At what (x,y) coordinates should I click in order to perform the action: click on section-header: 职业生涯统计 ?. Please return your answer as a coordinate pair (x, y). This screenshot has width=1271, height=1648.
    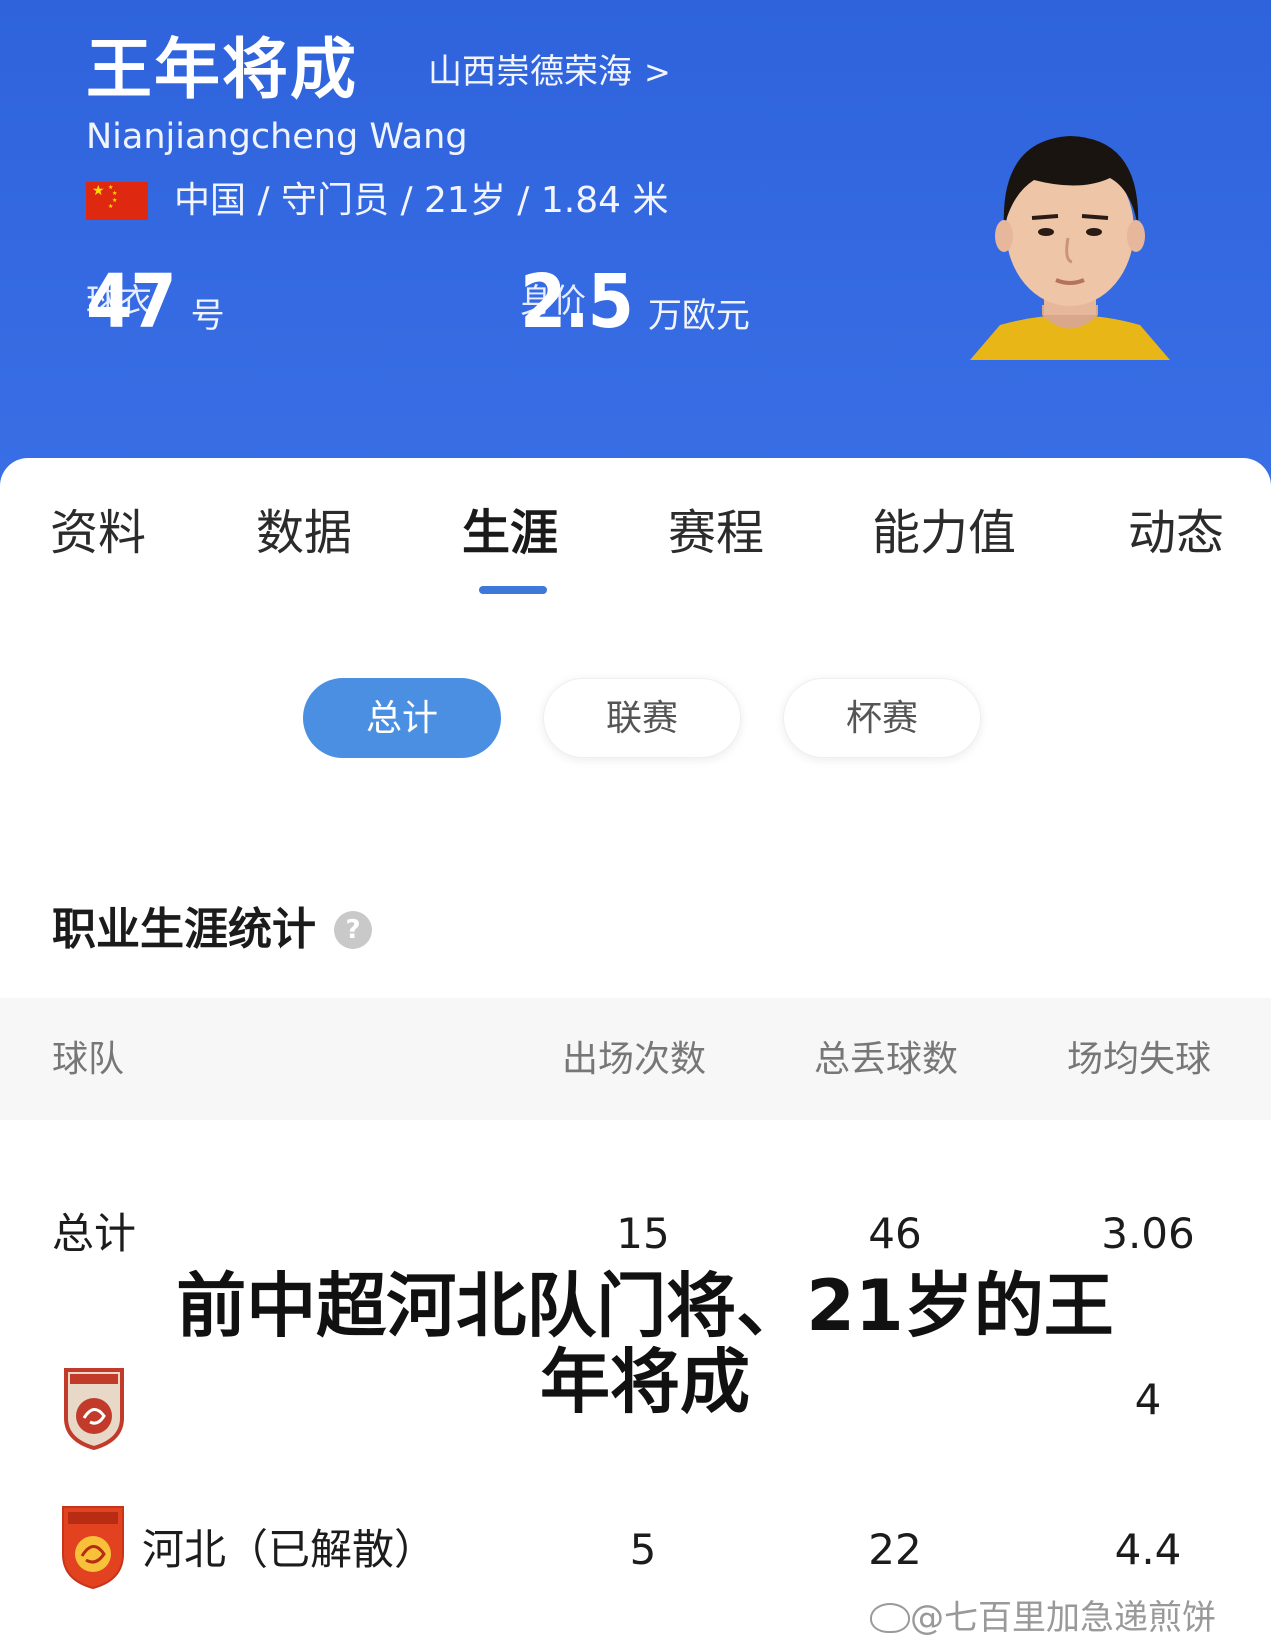
    Looking at the image, I should click on (212, 930).